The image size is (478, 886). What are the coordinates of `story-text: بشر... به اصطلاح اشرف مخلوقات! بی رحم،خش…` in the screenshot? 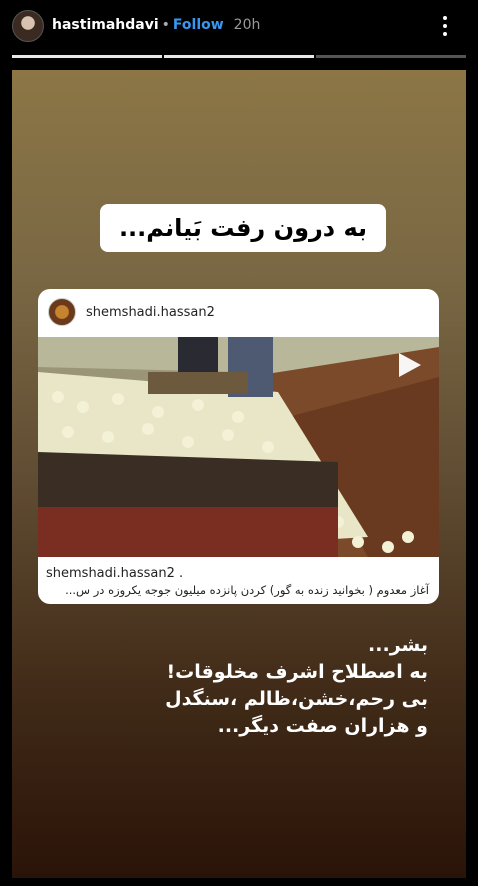 It's located at (268, 686).